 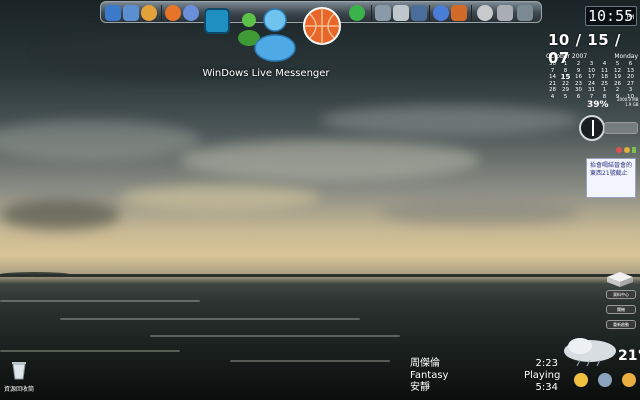 I want to click on clock-ampm: PM, so click(x=630, y=17).